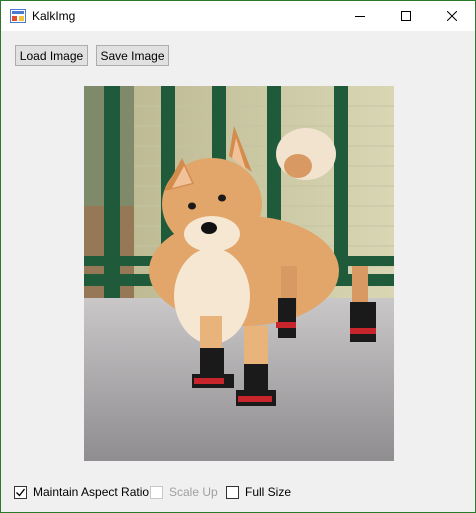 The image size is (476, 513). I want to click on close-button, so click(452, 16).